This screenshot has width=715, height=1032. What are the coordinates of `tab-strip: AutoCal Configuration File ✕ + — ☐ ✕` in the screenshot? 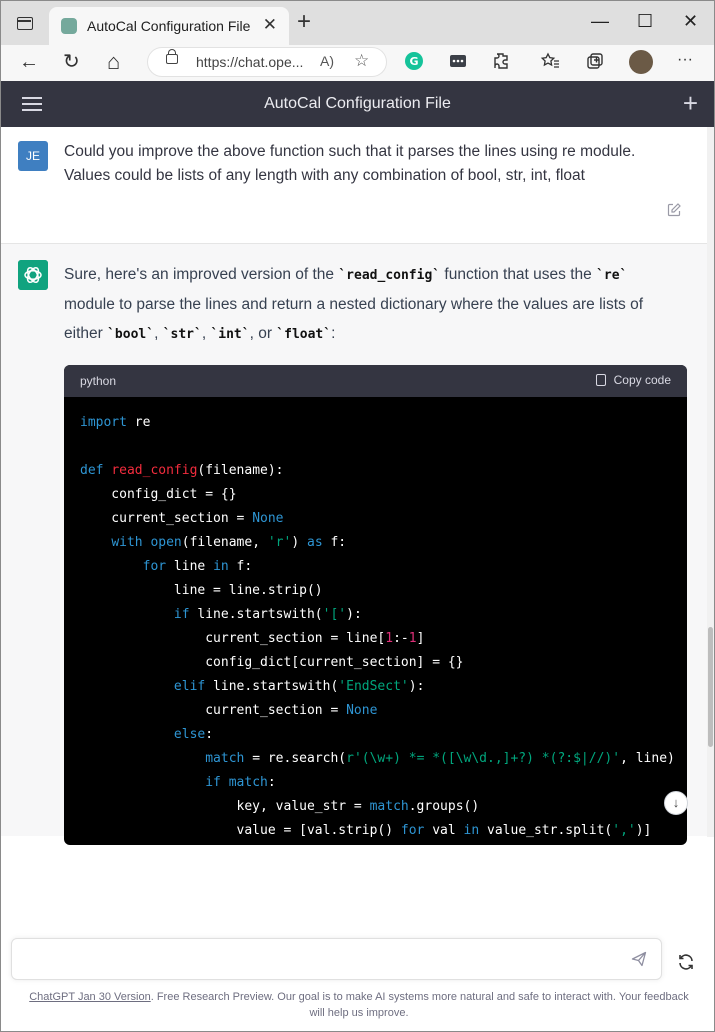 It's located at (357, 23).